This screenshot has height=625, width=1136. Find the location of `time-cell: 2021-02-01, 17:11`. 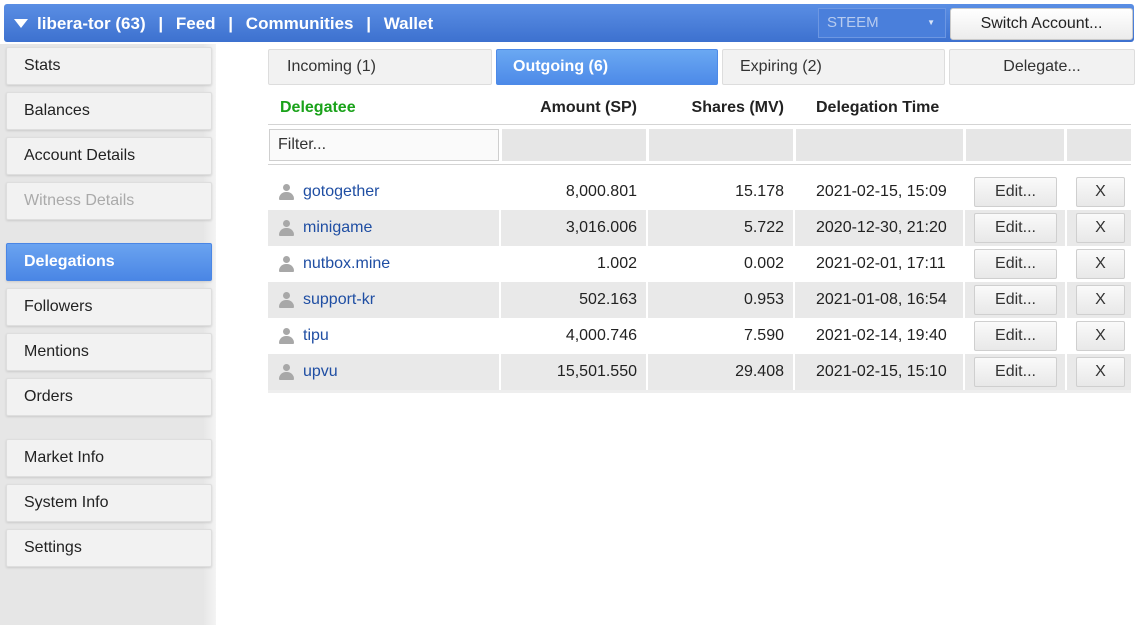

time-cell: 2021-02-01, 17:11 is located at coordinates (881, 263).